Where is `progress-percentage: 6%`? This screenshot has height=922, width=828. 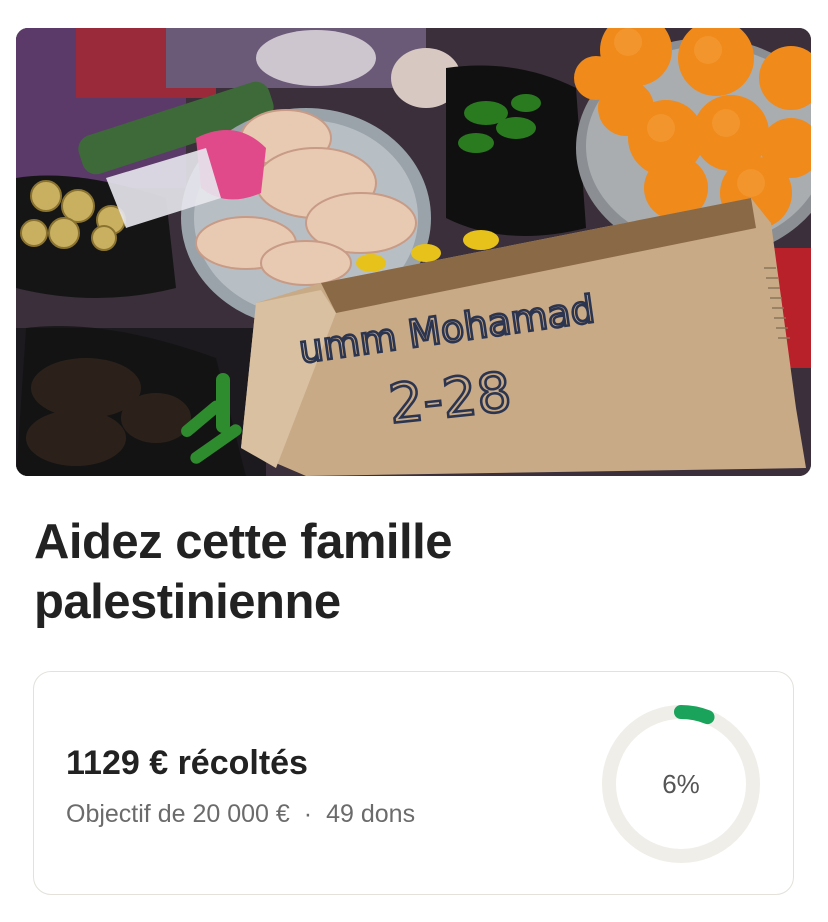 progress-percentage: 6% is located at coordinates (681, 783).